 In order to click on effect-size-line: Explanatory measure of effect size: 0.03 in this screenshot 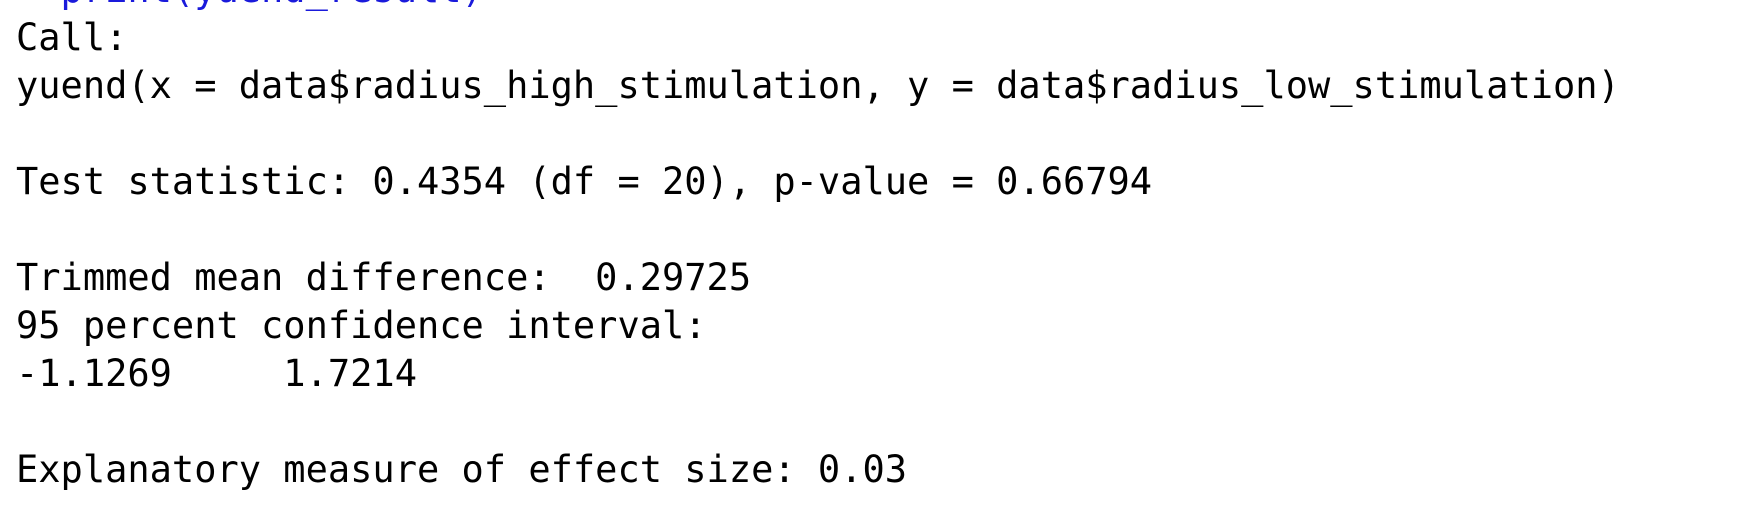, I will do `click(462, 469)`.